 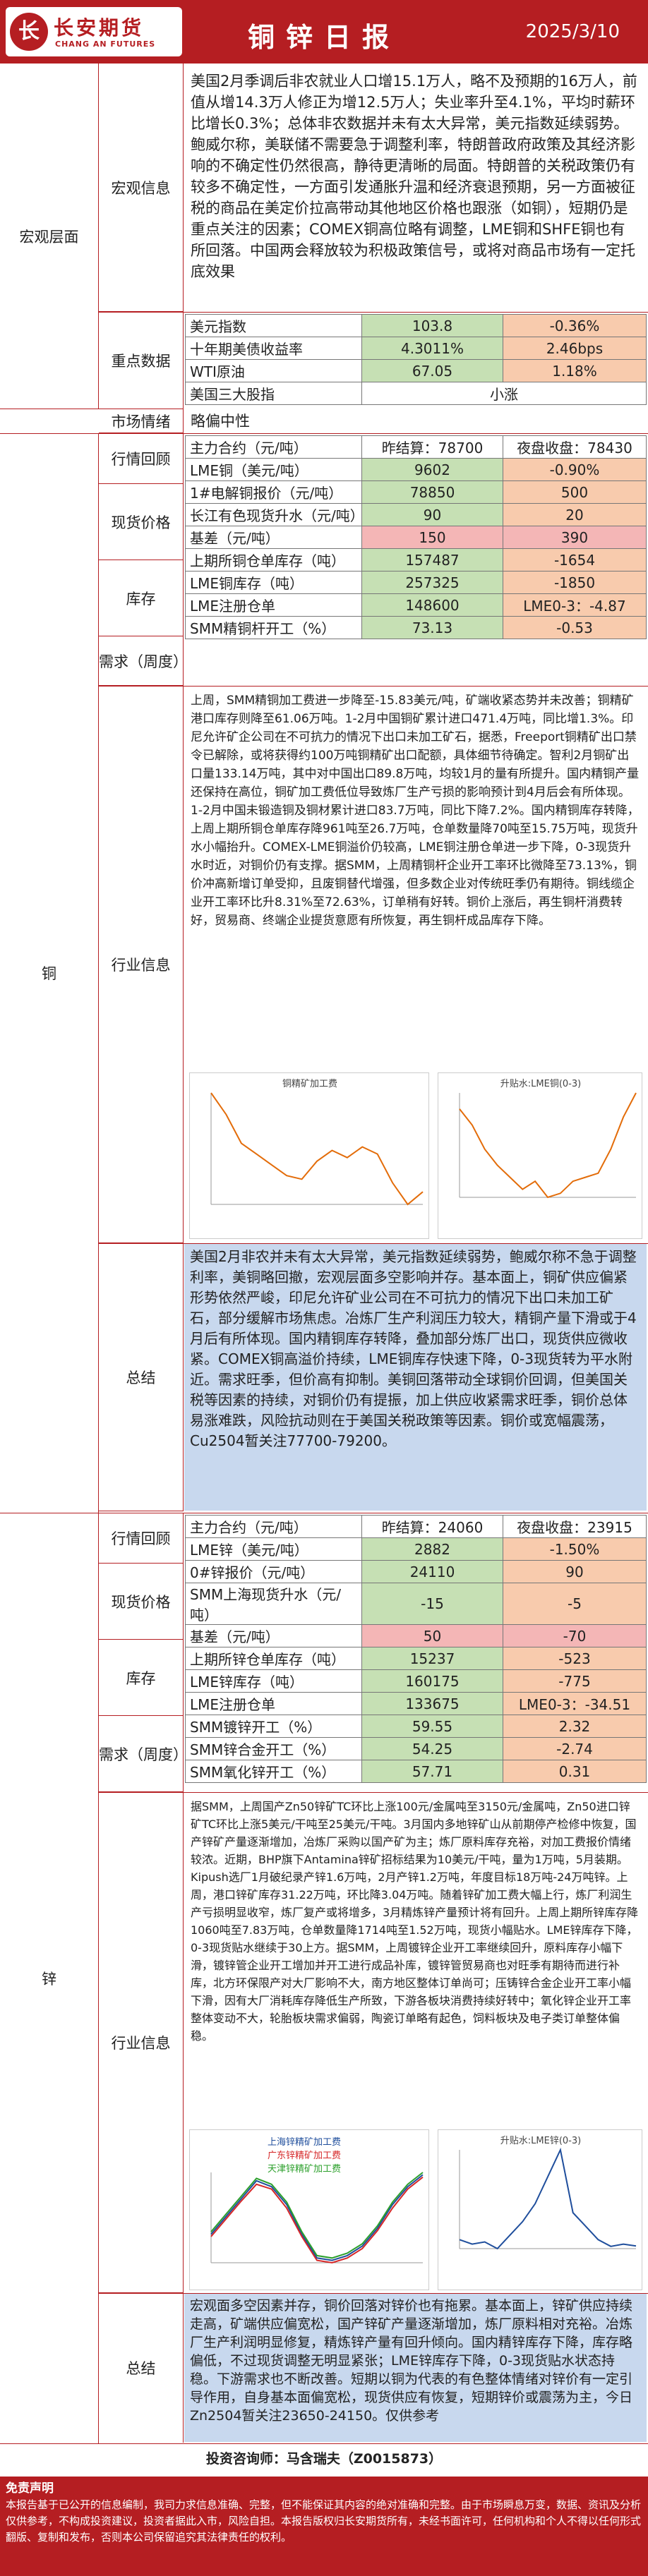 What do you see at coordinates (416, 605) in the screenshot?
I see `table-row: LME注册仓单 148600 LME0-3：-4.87` at bounding box center [416, 605].